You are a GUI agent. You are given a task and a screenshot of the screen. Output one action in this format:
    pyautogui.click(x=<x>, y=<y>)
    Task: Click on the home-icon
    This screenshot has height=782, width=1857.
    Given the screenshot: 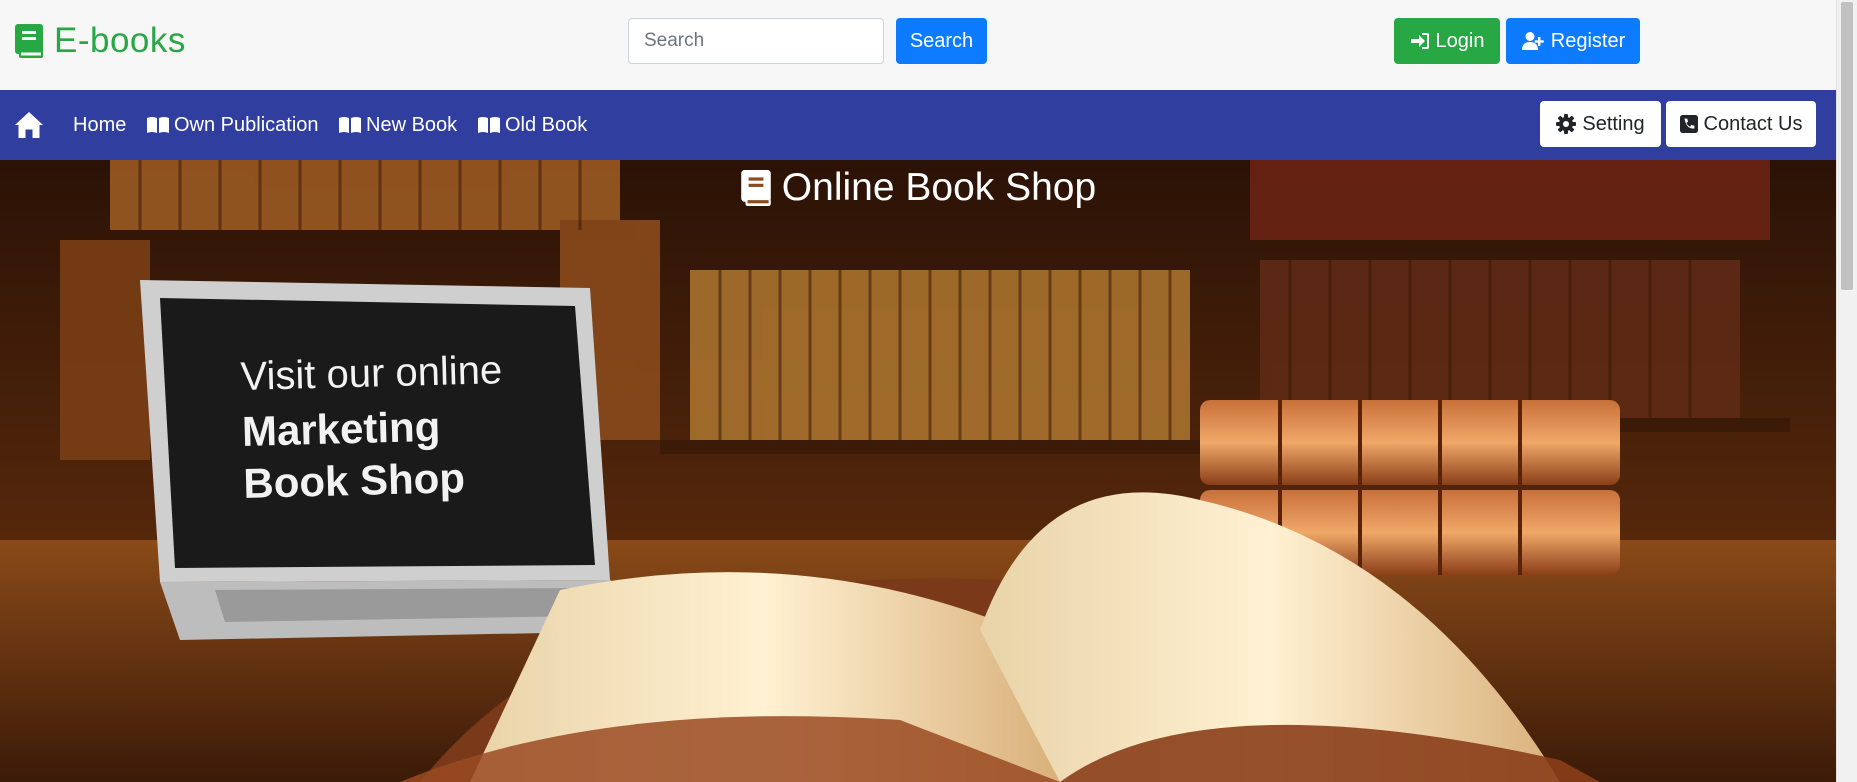 What is the action you would take?
    pyautogui.click(x=29, y=125)
    